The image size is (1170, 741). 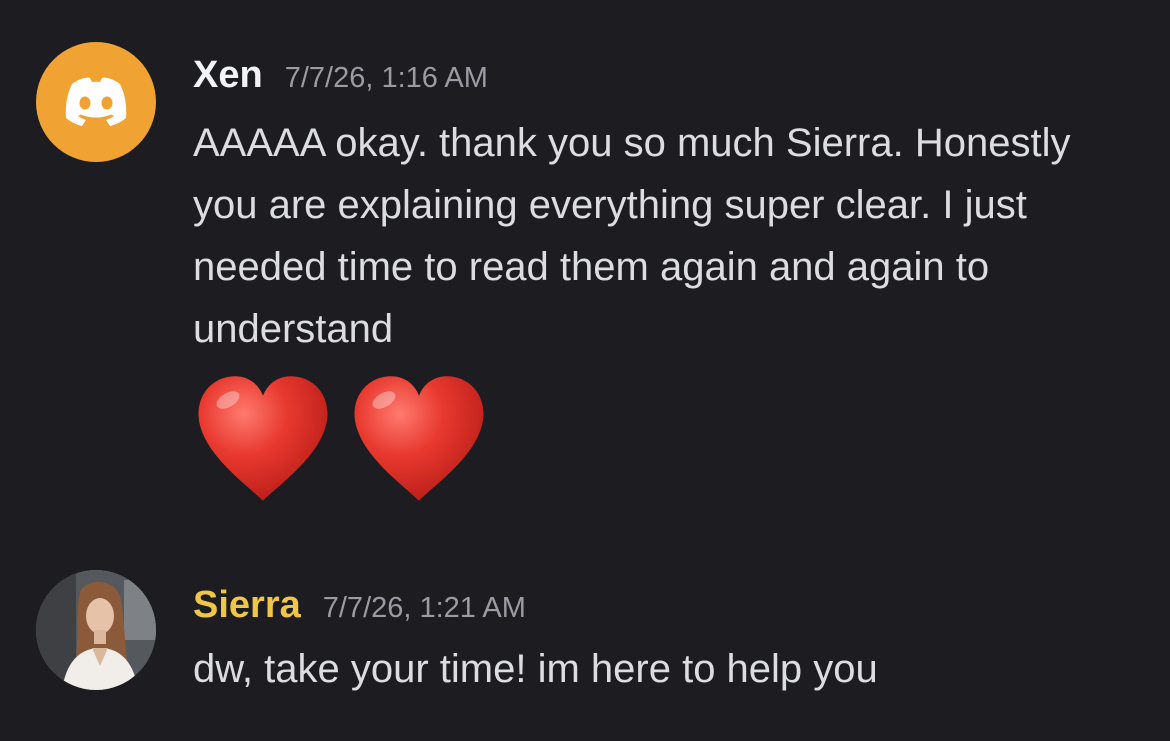 I want to click on user-photo-icon, so click(x=96, y=630).